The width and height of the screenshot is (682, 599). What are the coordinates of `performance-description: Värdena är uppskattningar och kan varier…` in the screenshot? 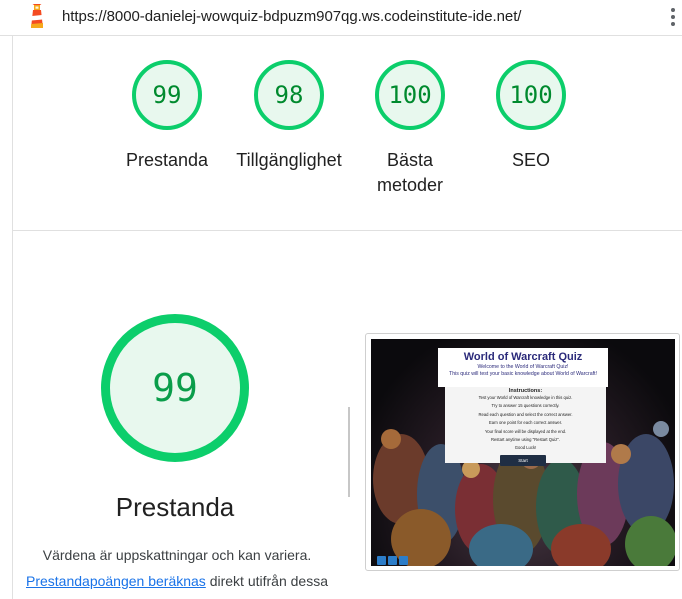 It's located at (177, 568).